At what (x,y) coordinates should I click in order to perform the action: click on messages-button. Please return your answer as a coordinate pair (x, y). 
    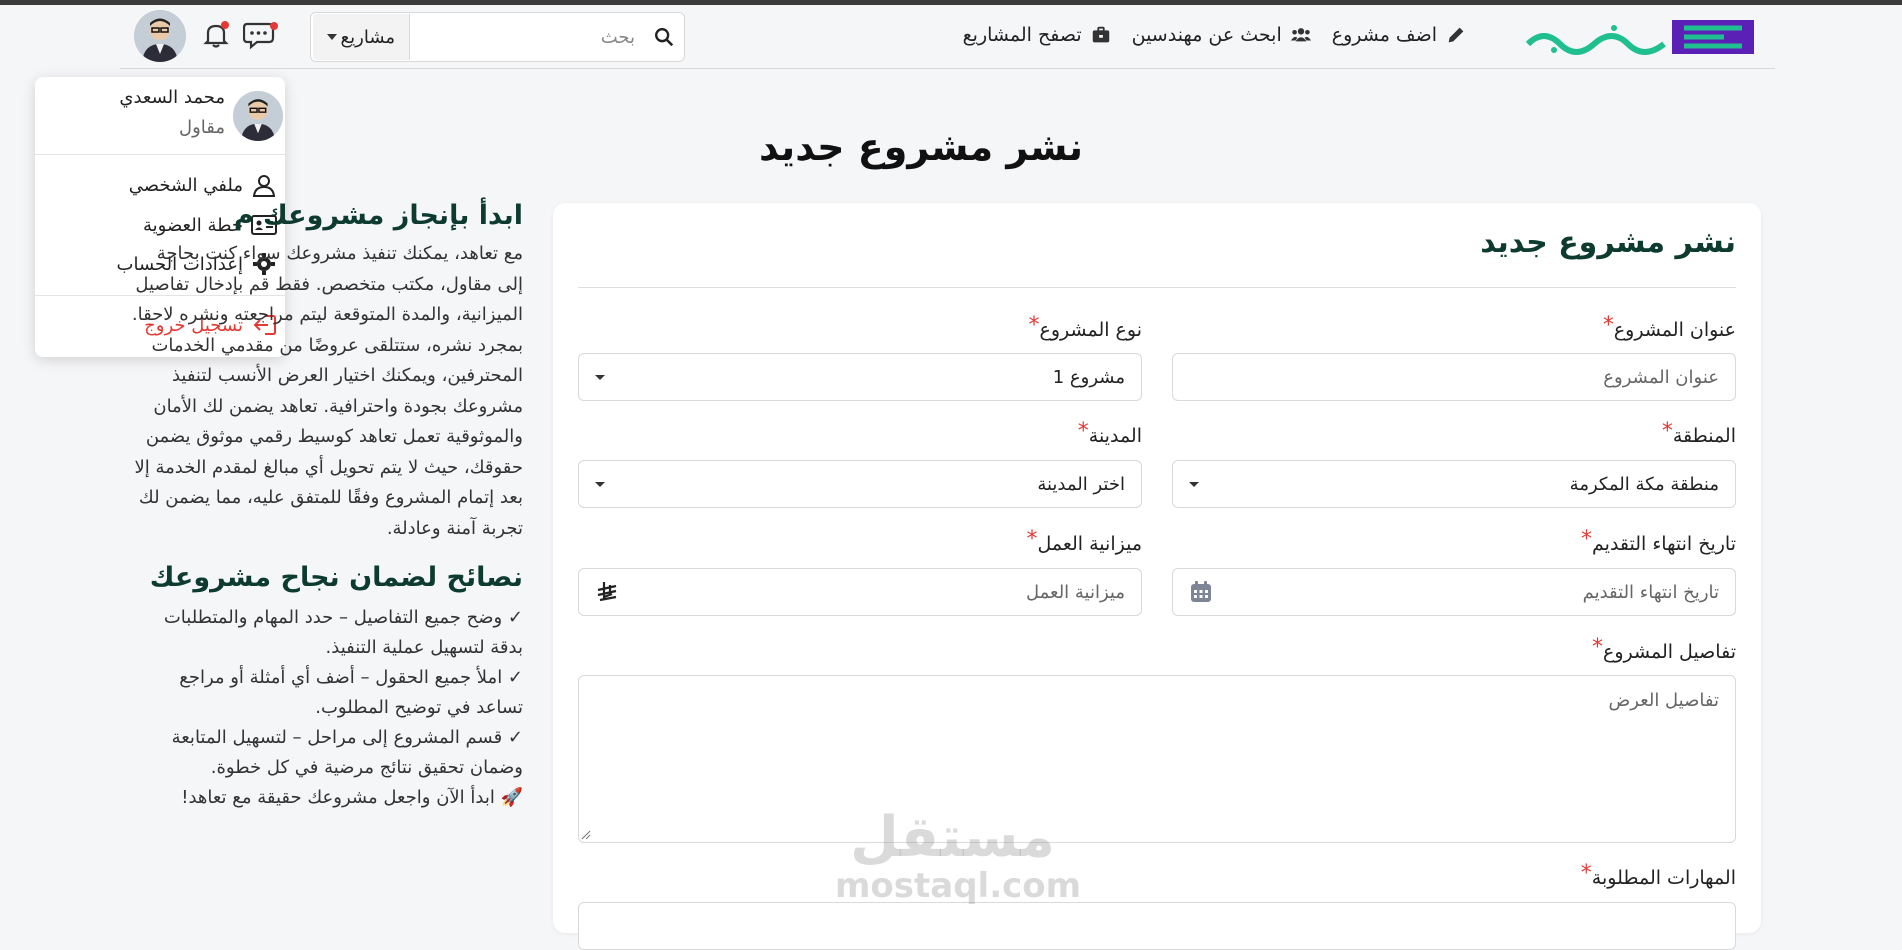
    Looking at the image, I should click on (260, 35).